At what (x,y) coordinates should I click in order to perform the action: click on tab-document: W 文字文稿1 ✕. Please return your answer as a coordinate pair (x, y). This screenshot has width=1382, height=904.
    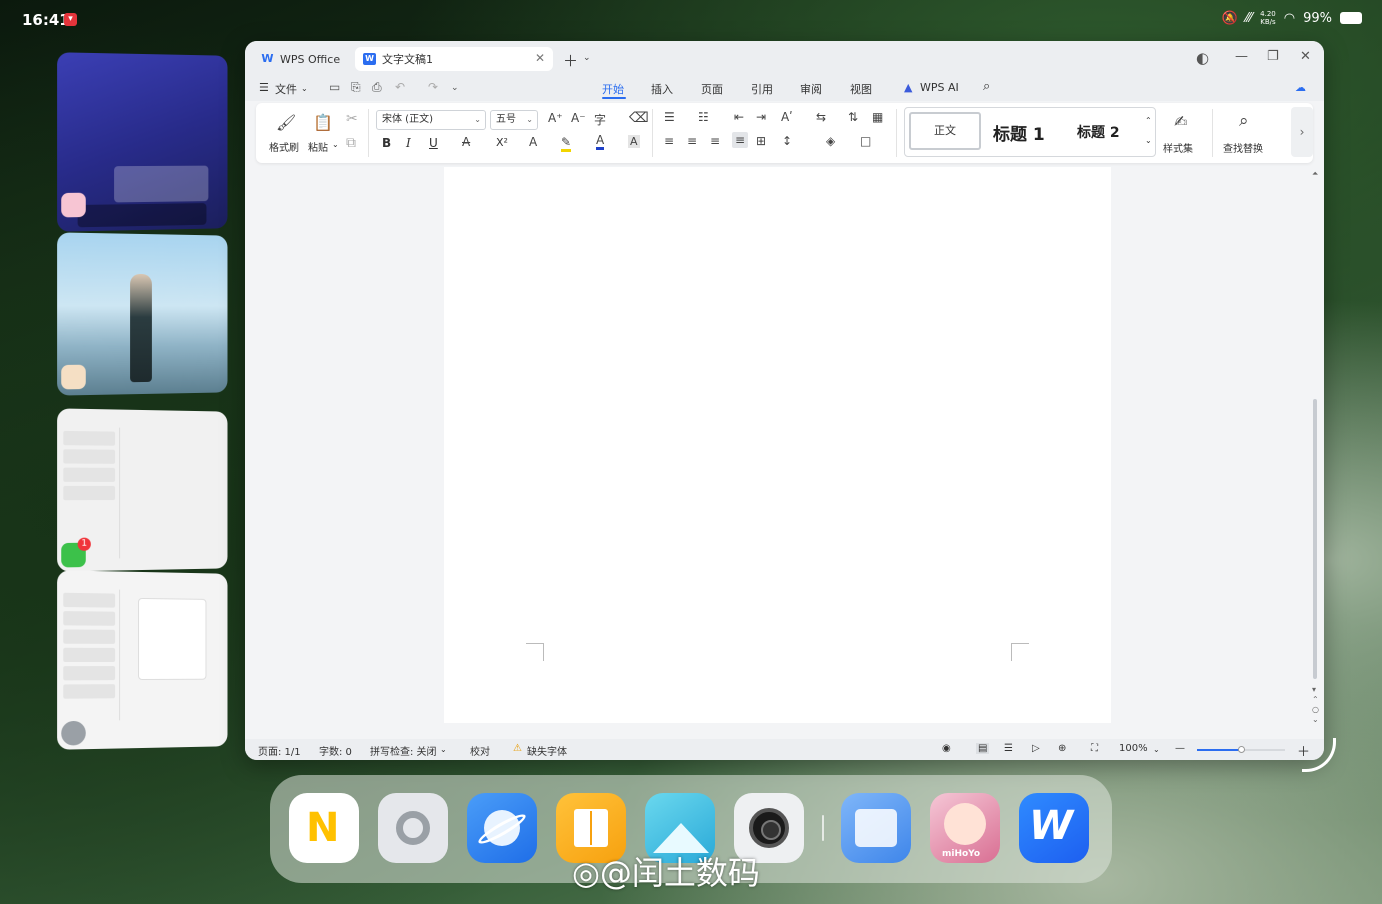
    Looking at the image, I should click on (454, 59).